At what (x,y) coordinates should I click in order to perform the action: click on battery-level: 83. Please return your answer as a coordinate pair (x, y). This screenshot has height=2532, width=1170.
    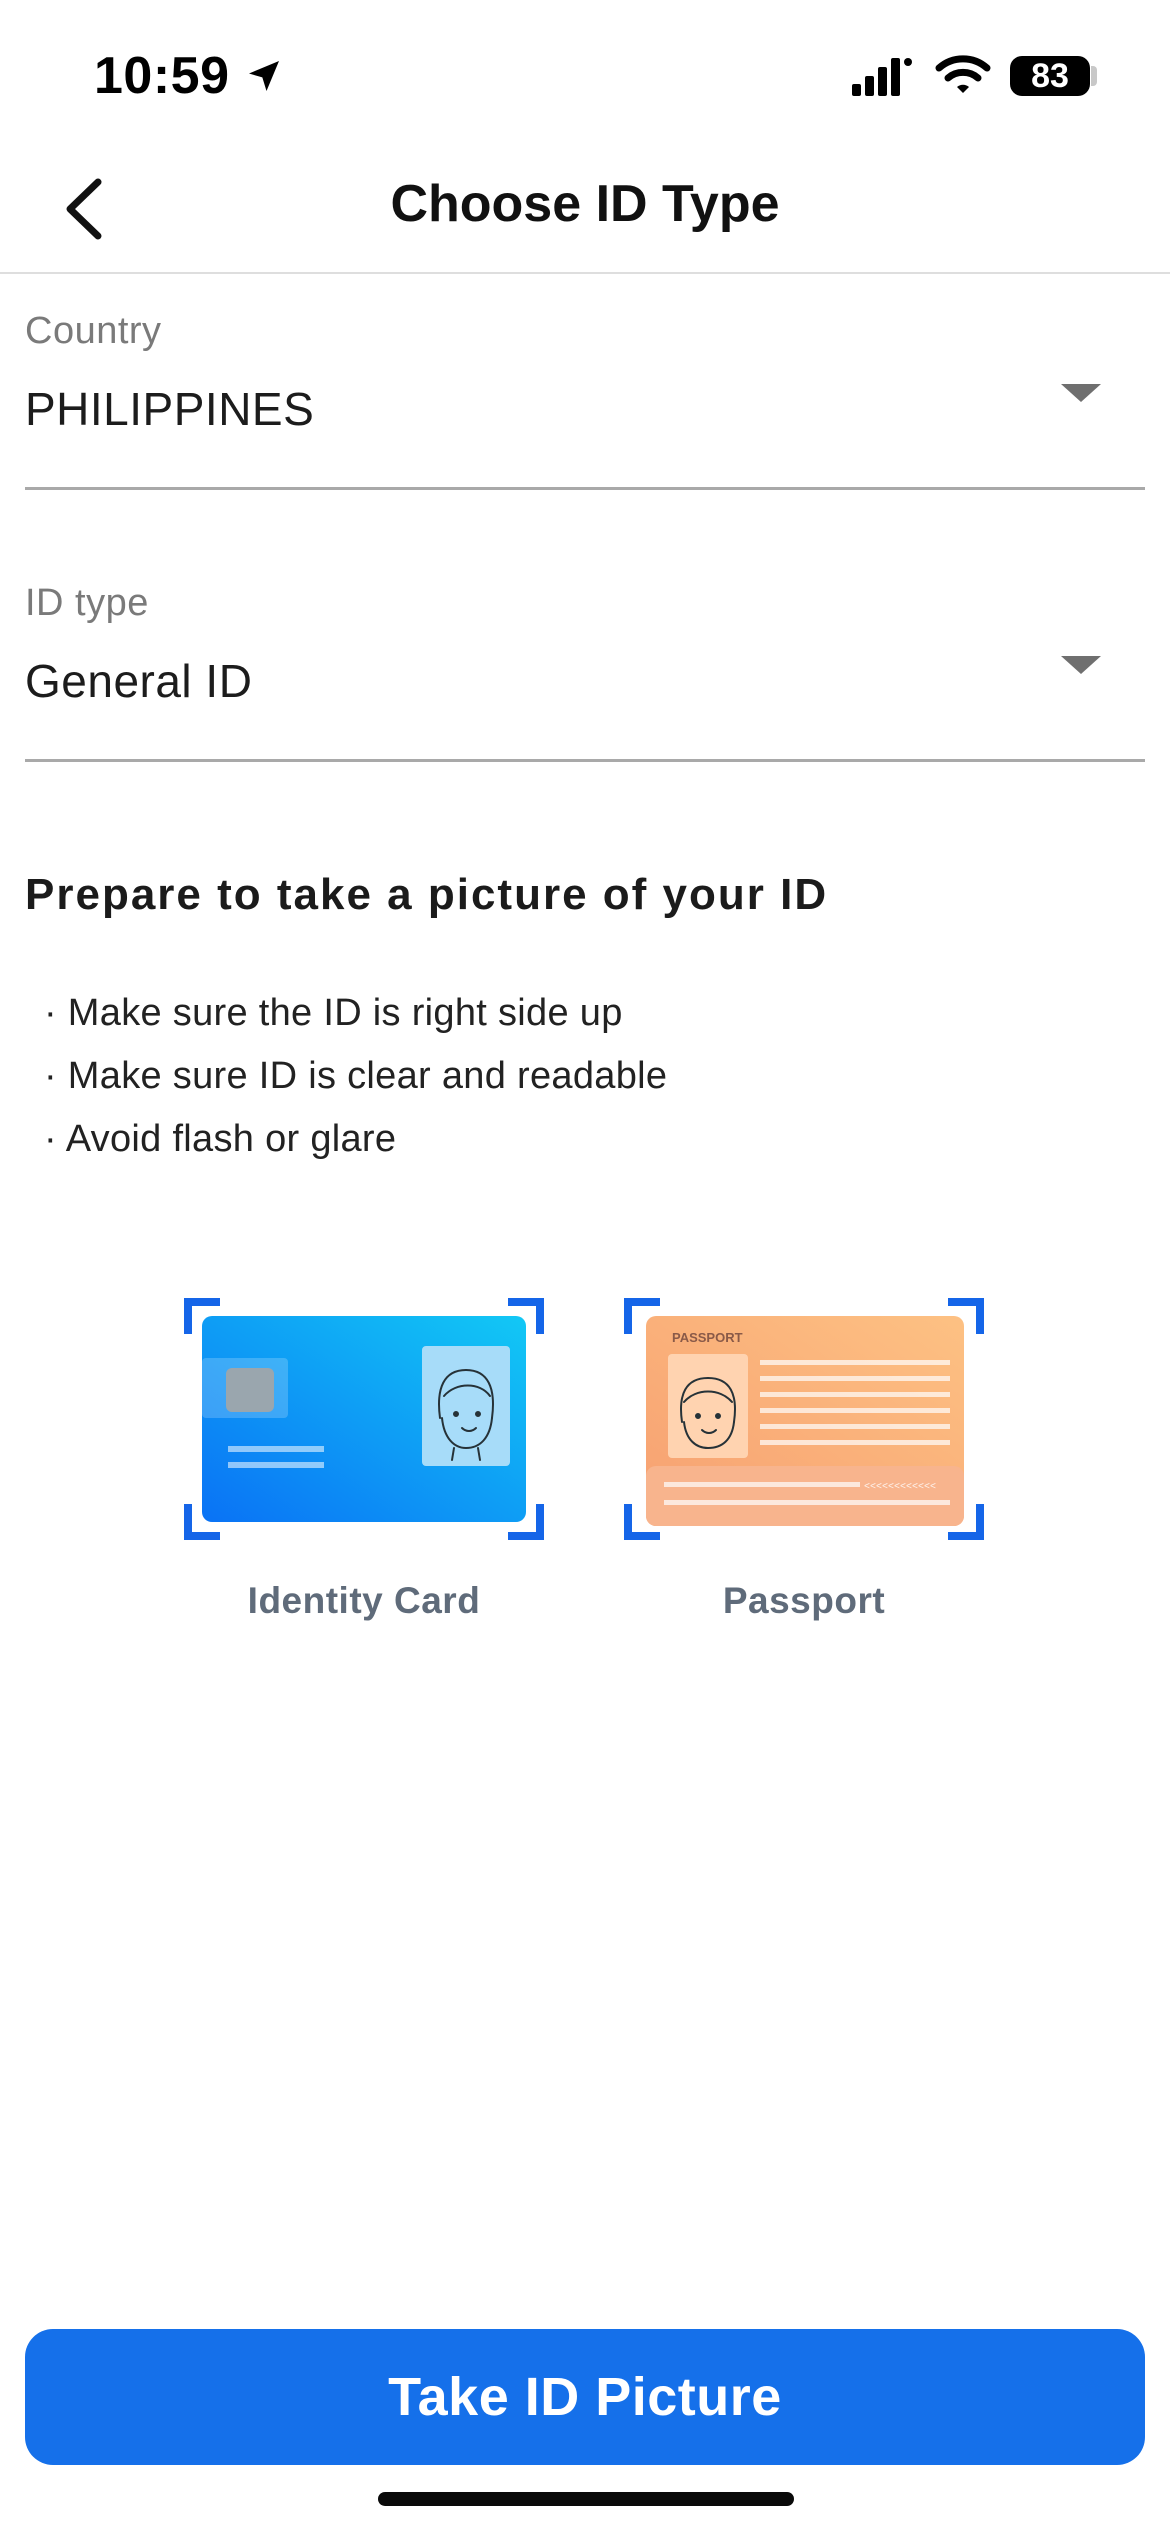
    Looking at the image, I should click on (1050, 76).